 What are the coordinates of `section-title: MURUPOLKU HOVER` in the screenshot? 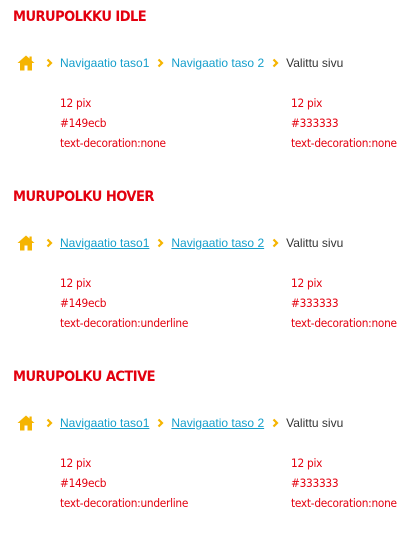 It's located at (83, 197).